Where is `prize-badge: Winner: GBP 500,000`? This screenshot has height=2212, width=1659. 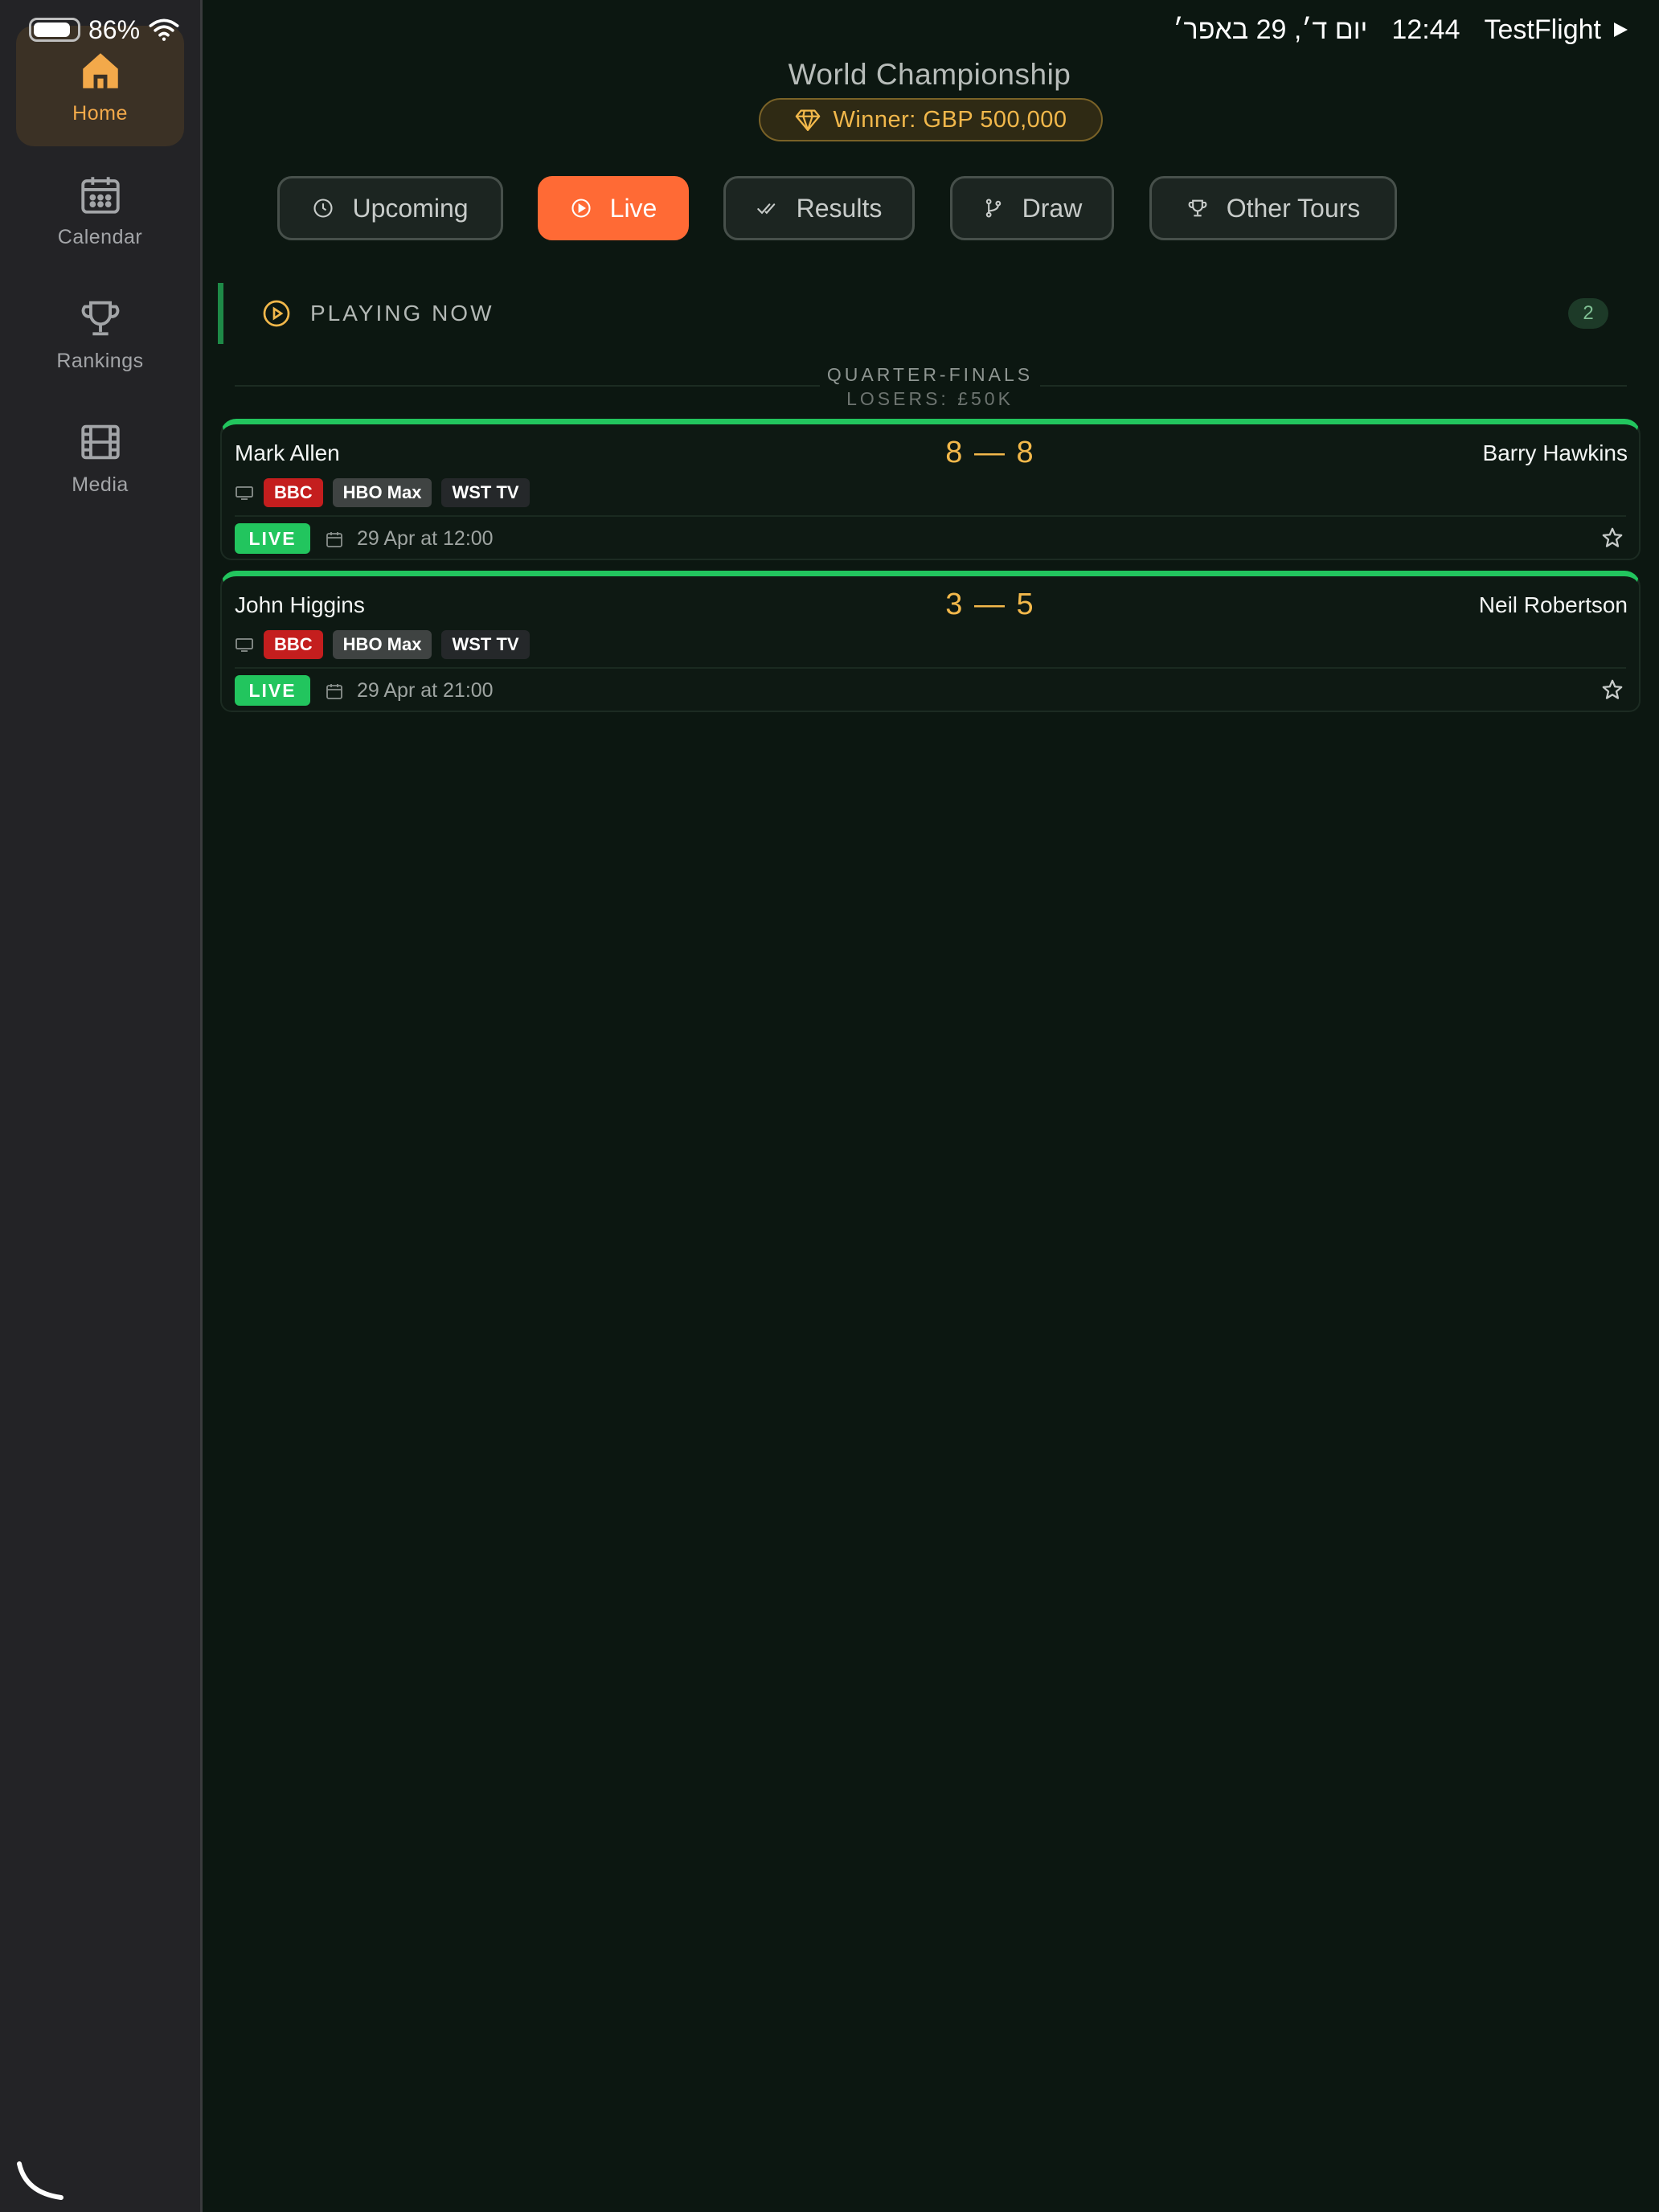 prize-badge: Winner: GBP 500,000 is located at coordinates (931, 119).